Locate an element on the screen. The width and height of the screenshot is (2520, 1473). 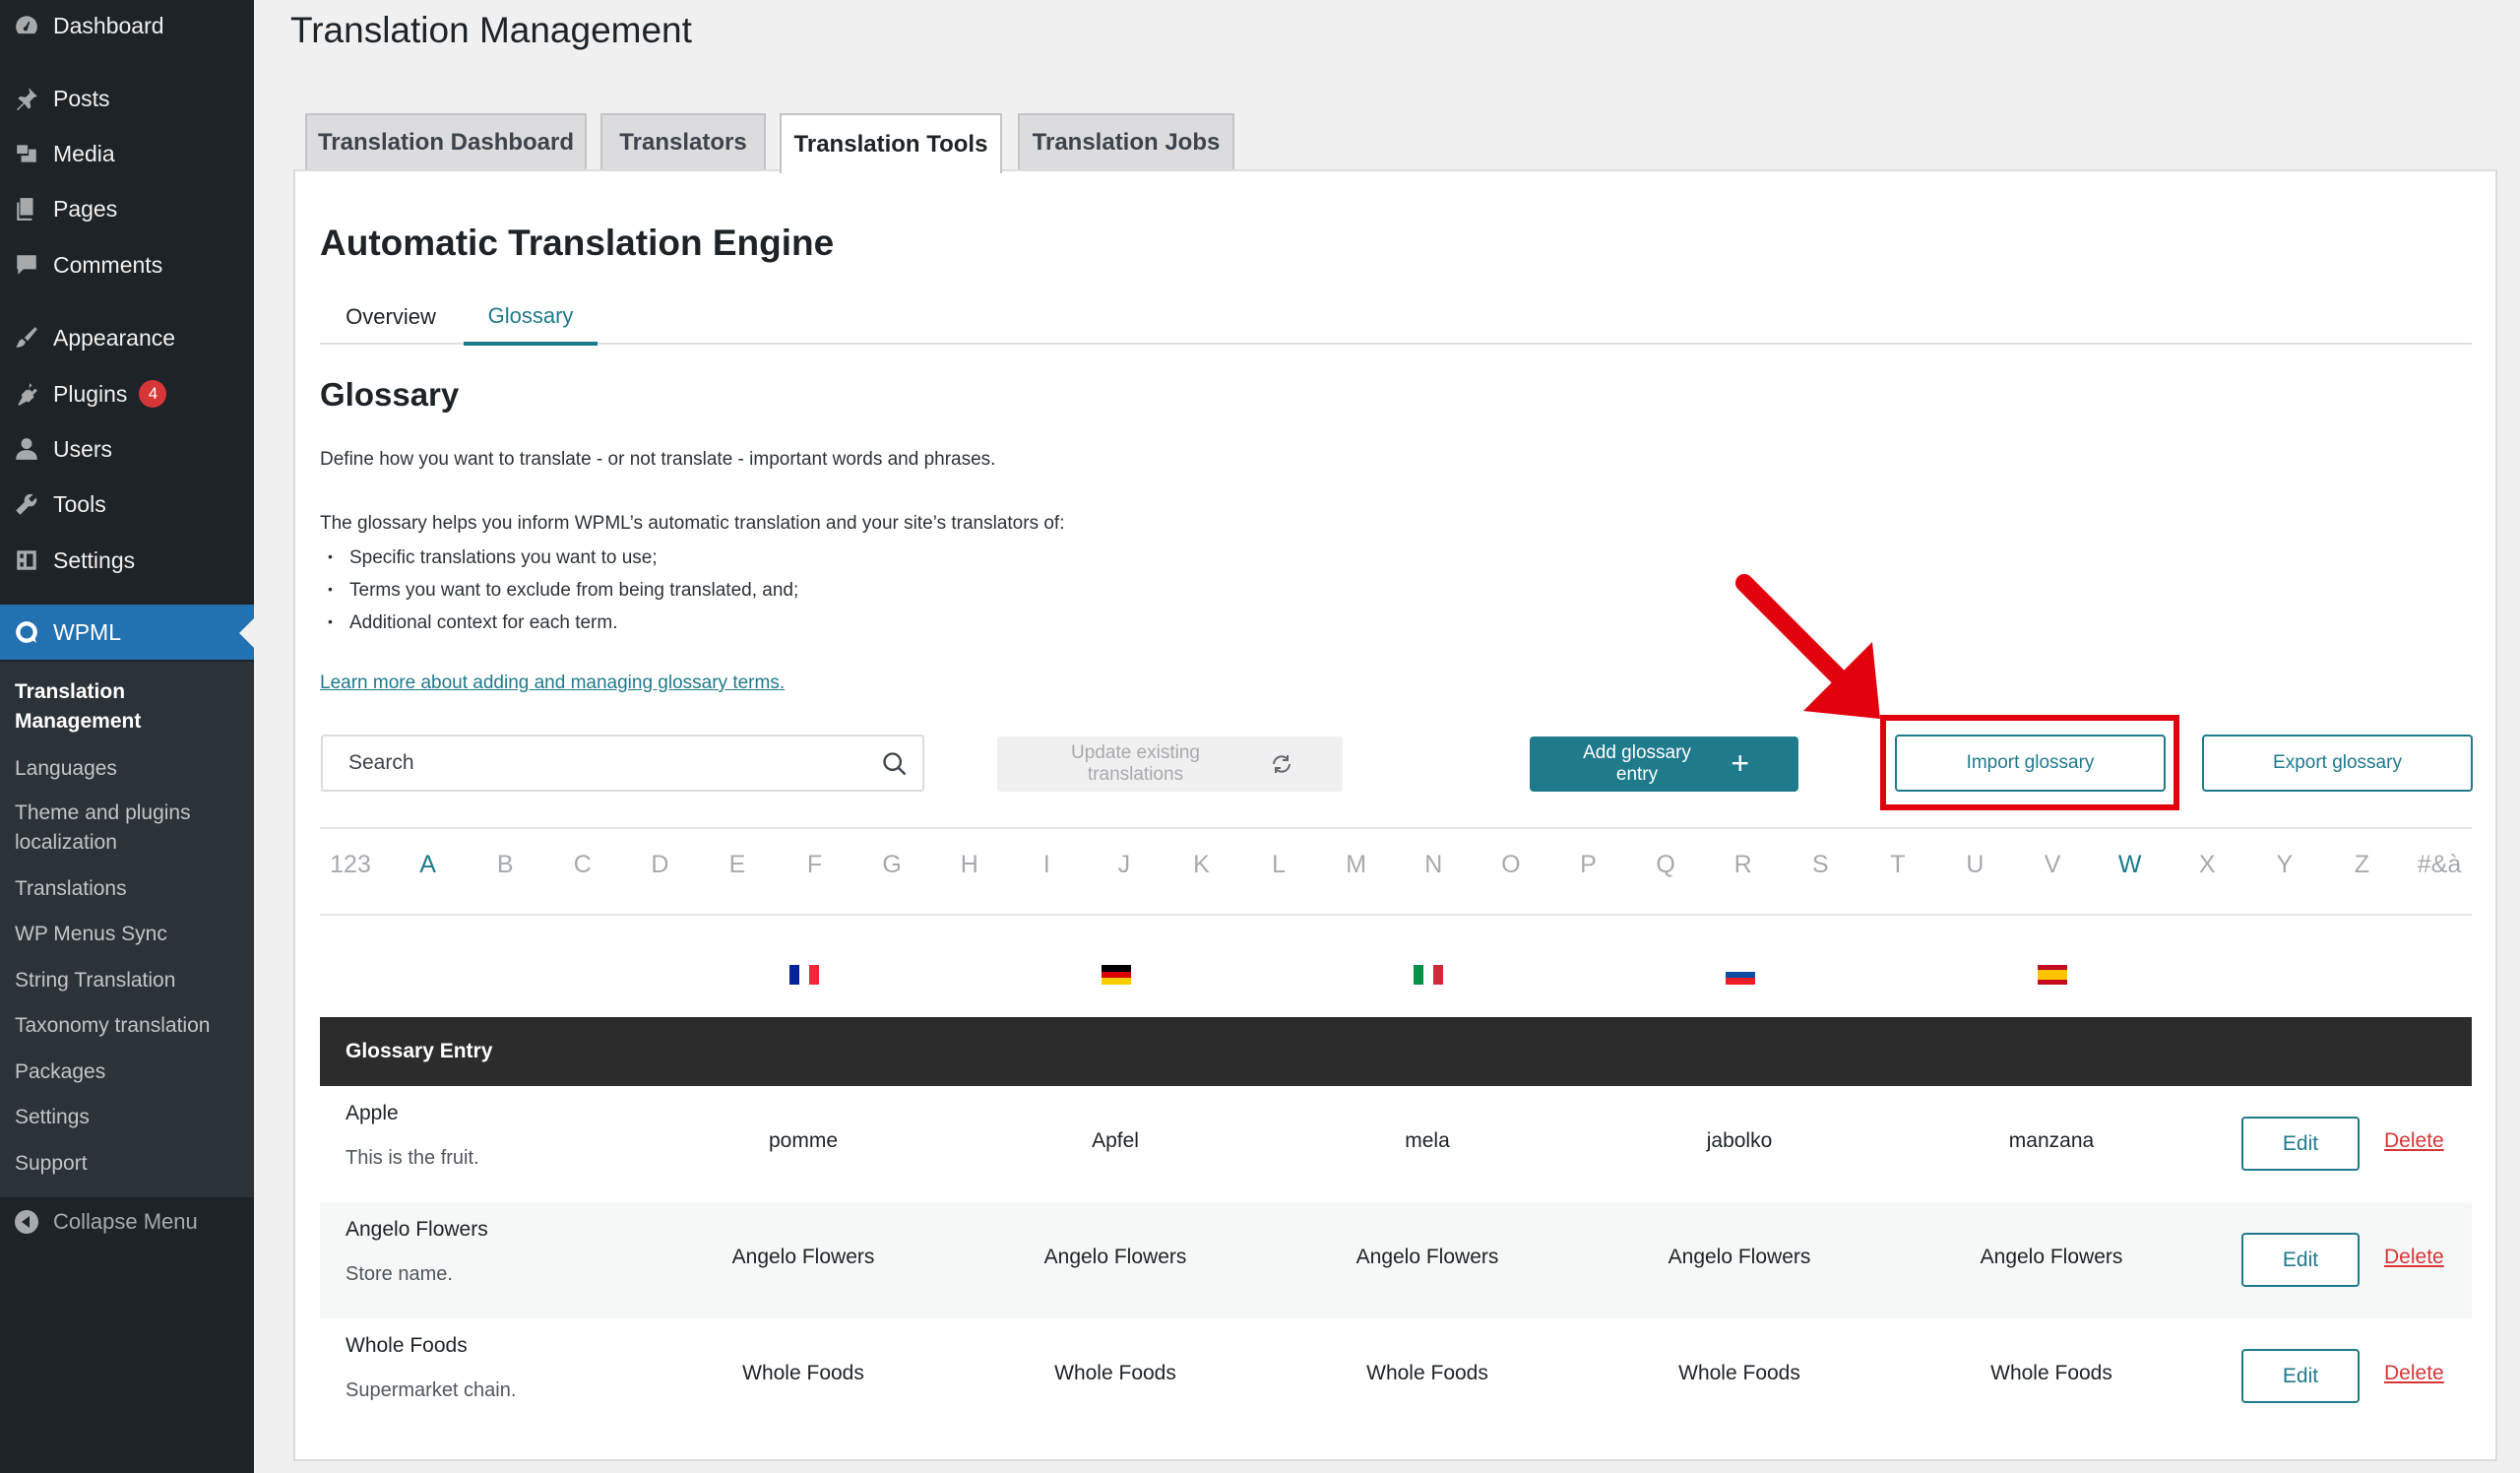
alphabet-letter-d: D is located at coordinates (659, 865).